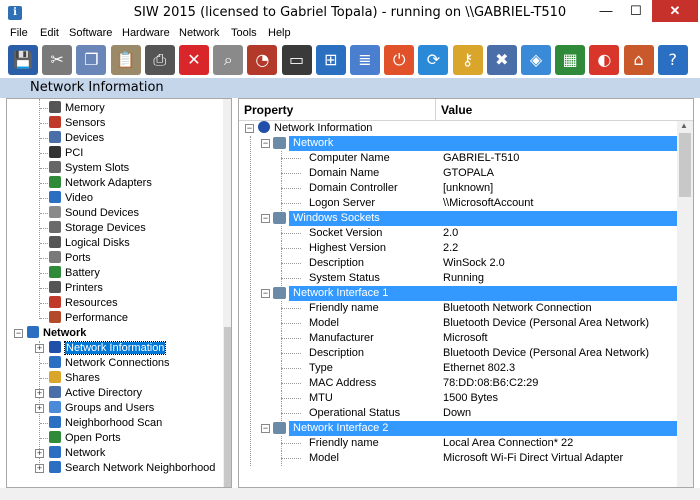  Describe the element at coordinates (604, 60) in the screenshot. I see `disk-icon: ◐` at that location.